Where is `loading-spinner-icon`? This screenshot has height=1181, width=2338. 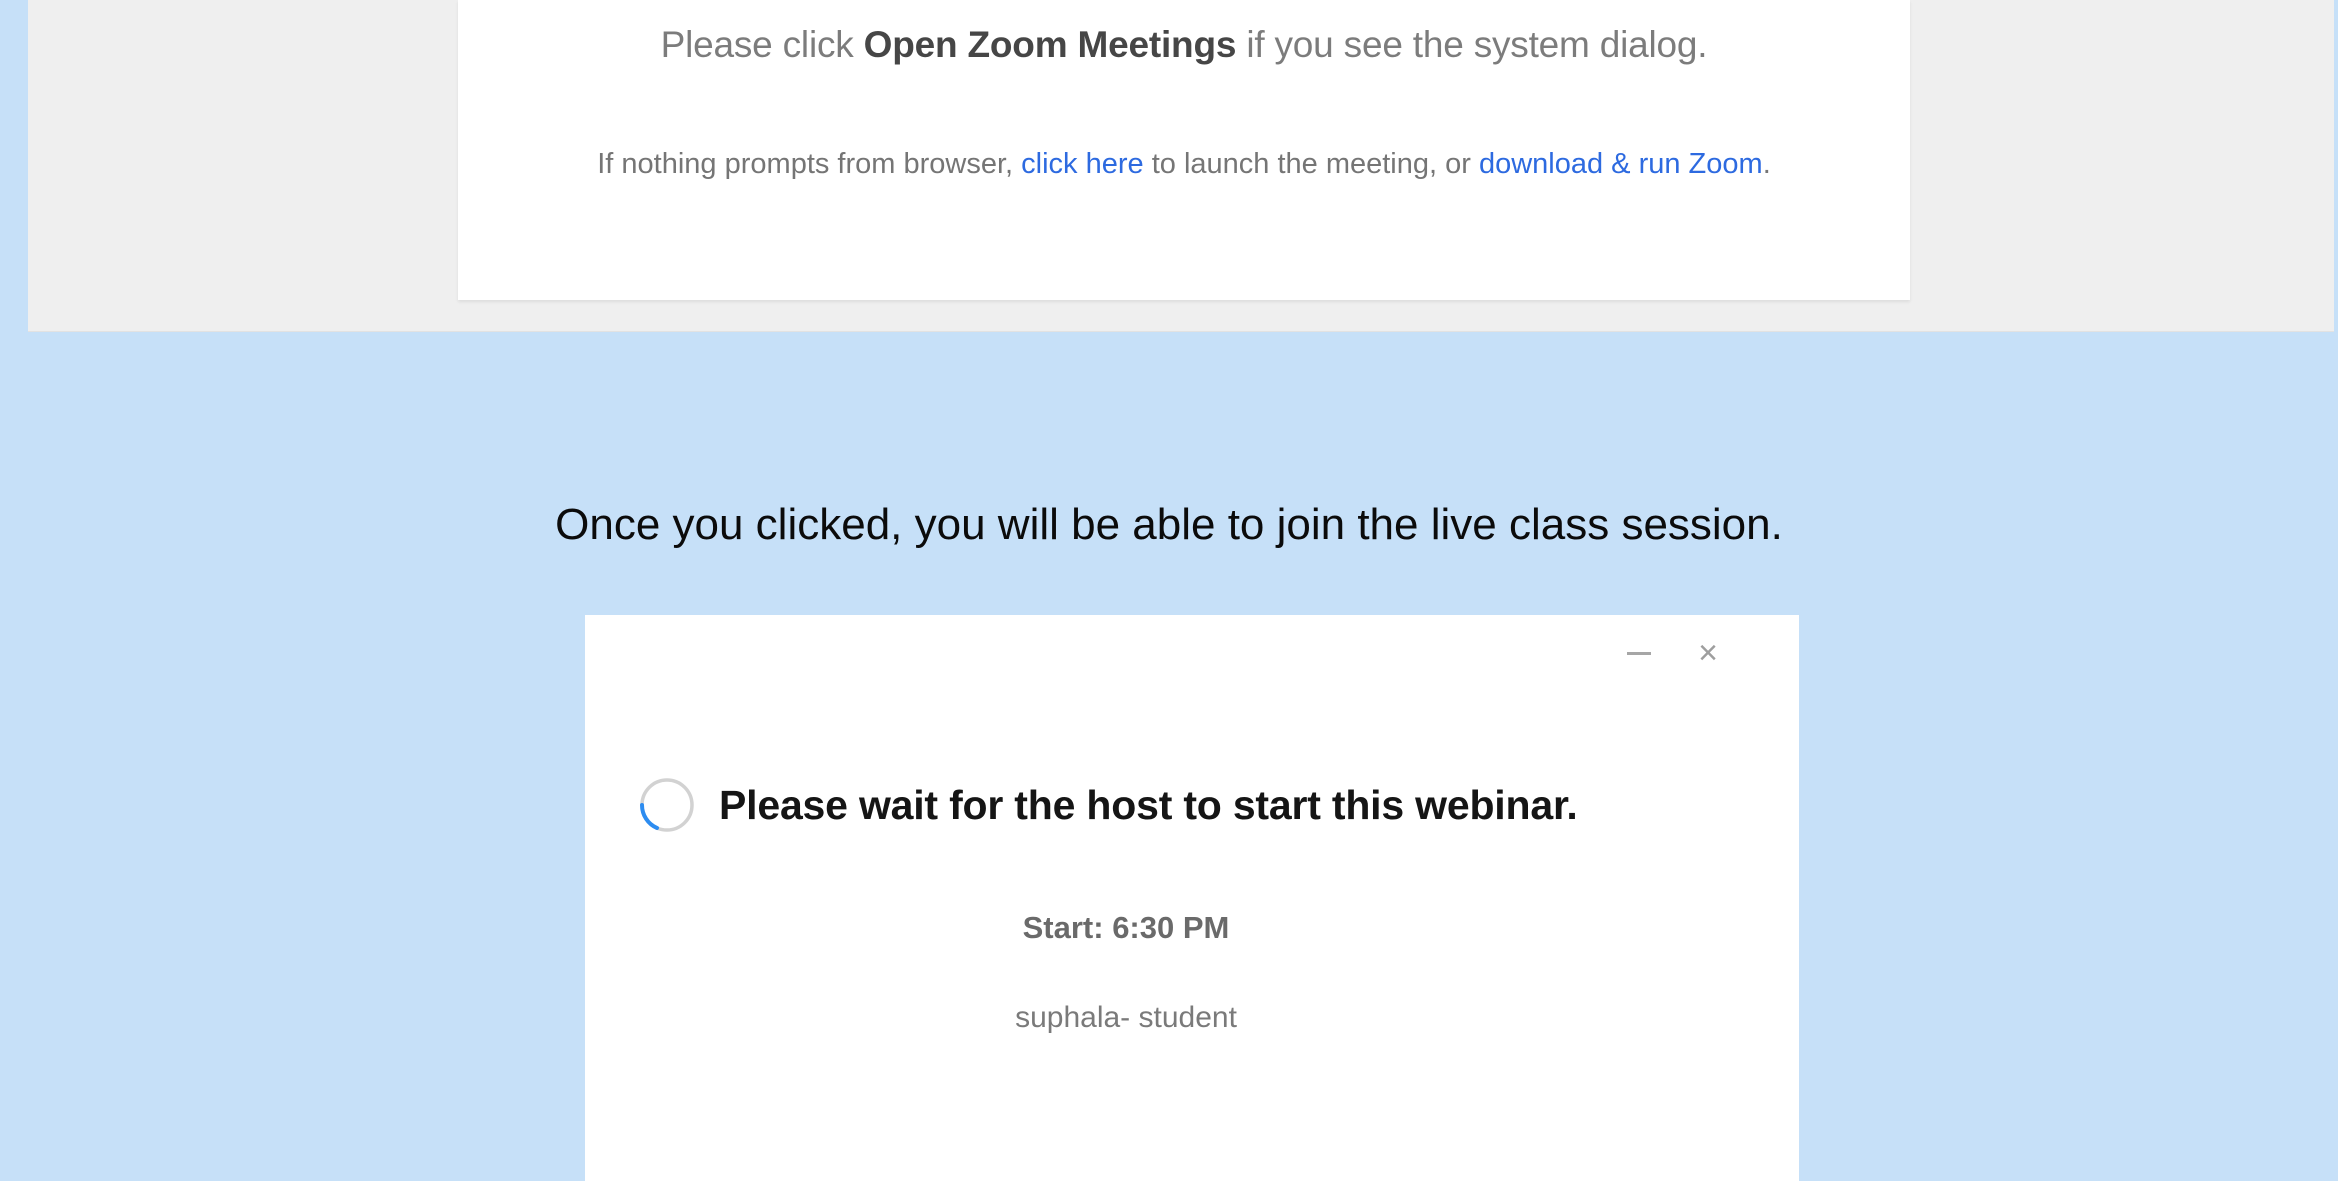
loading-spinner-icon is located at coordinates (666, 805).